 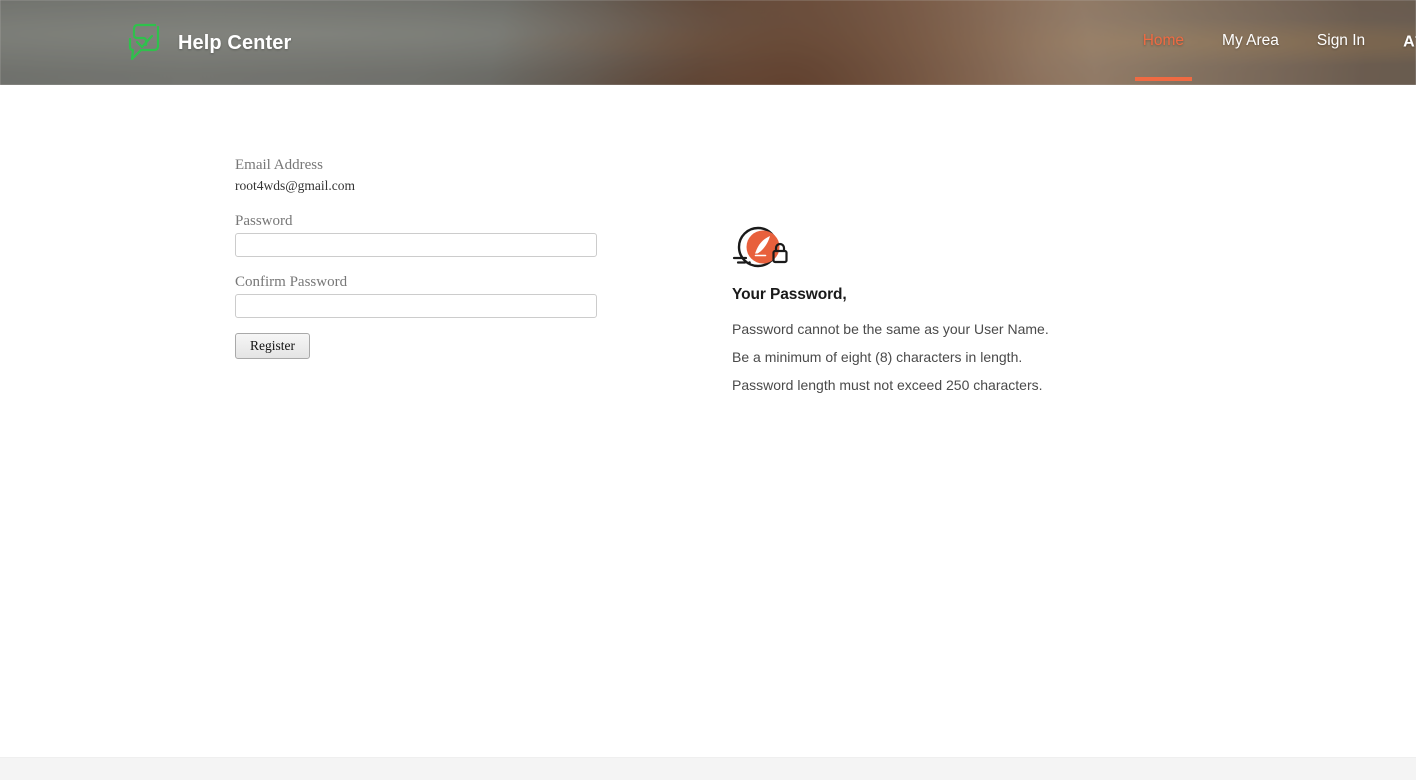 What do you see at coordinates (416, 306) in the screenshot?
I see `confirm-password-input` at bounding box center [416, 306].